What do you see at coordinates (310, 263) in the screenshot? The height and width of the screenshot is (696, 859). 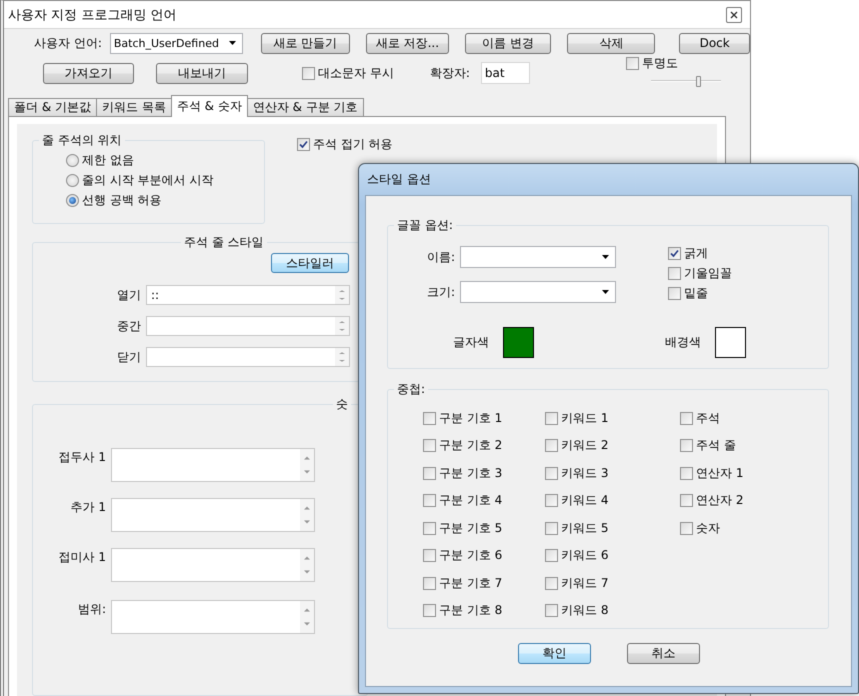 I see `styler-button: 스타일러` at bounding box center [310, 263].